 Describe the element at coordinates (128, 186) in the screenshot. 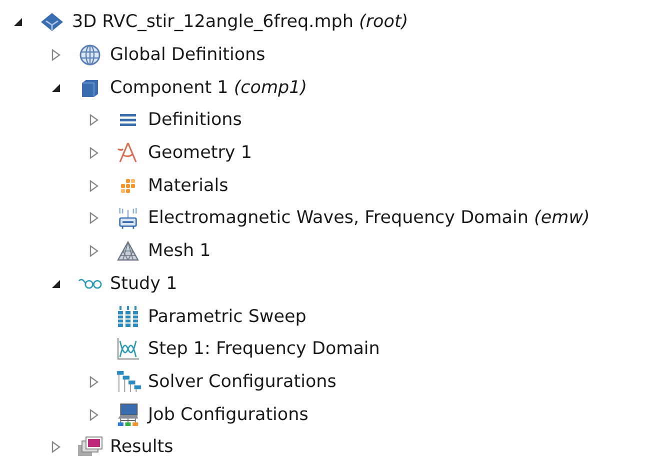

I see `dots-icon` at that location.